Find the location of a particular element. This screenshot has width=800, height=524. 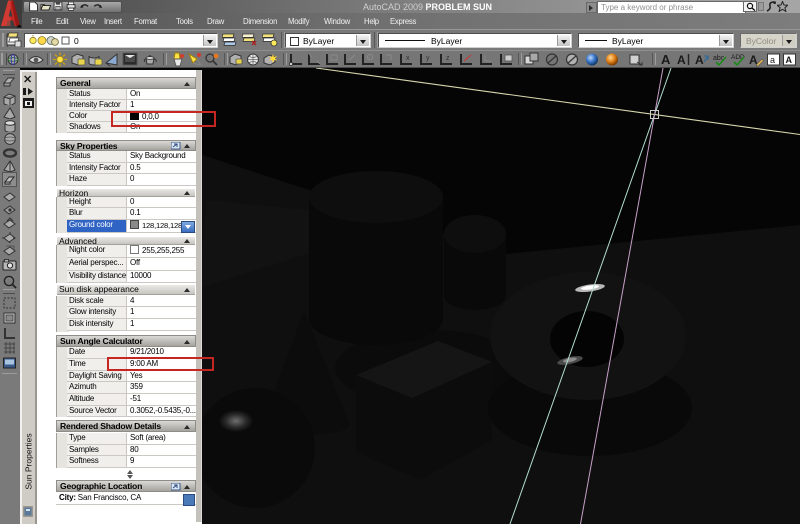

svg-text: a is located at coordinates (772, 60).